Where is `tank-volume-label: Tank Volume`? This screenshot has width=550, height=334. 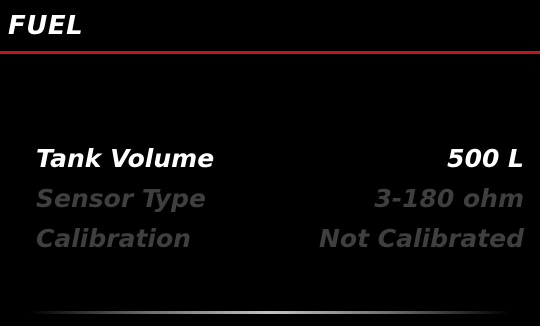 tank-volume-label: Tank Volume is located at coordinates (125, 158).